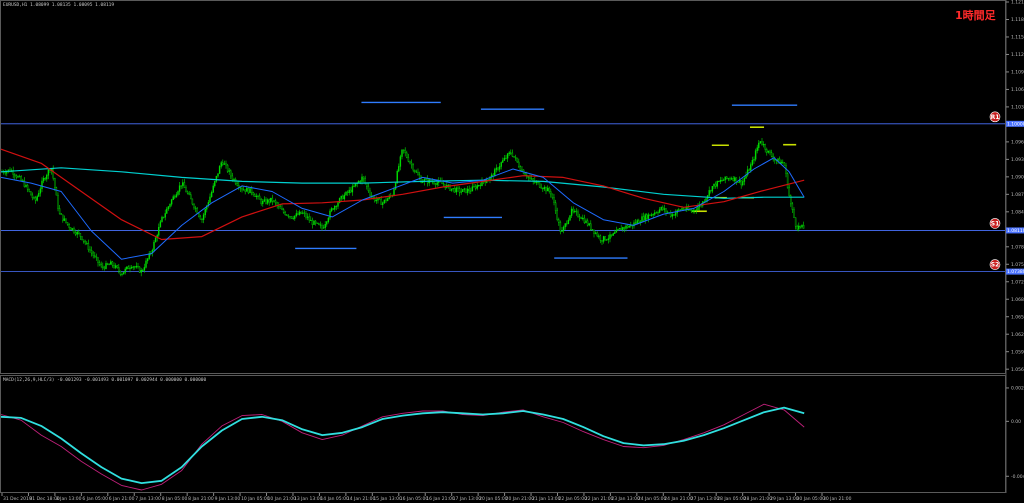 The image size is (1024, 503). I want to click on level-price-label: 1.07380, so click(1015, 272).